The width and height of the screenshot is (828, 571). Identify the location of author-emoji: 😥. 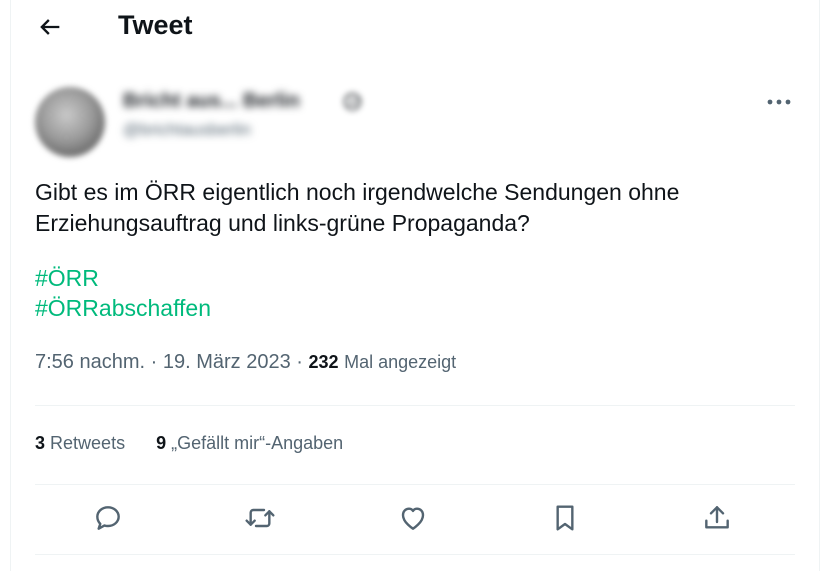
(352, 103).